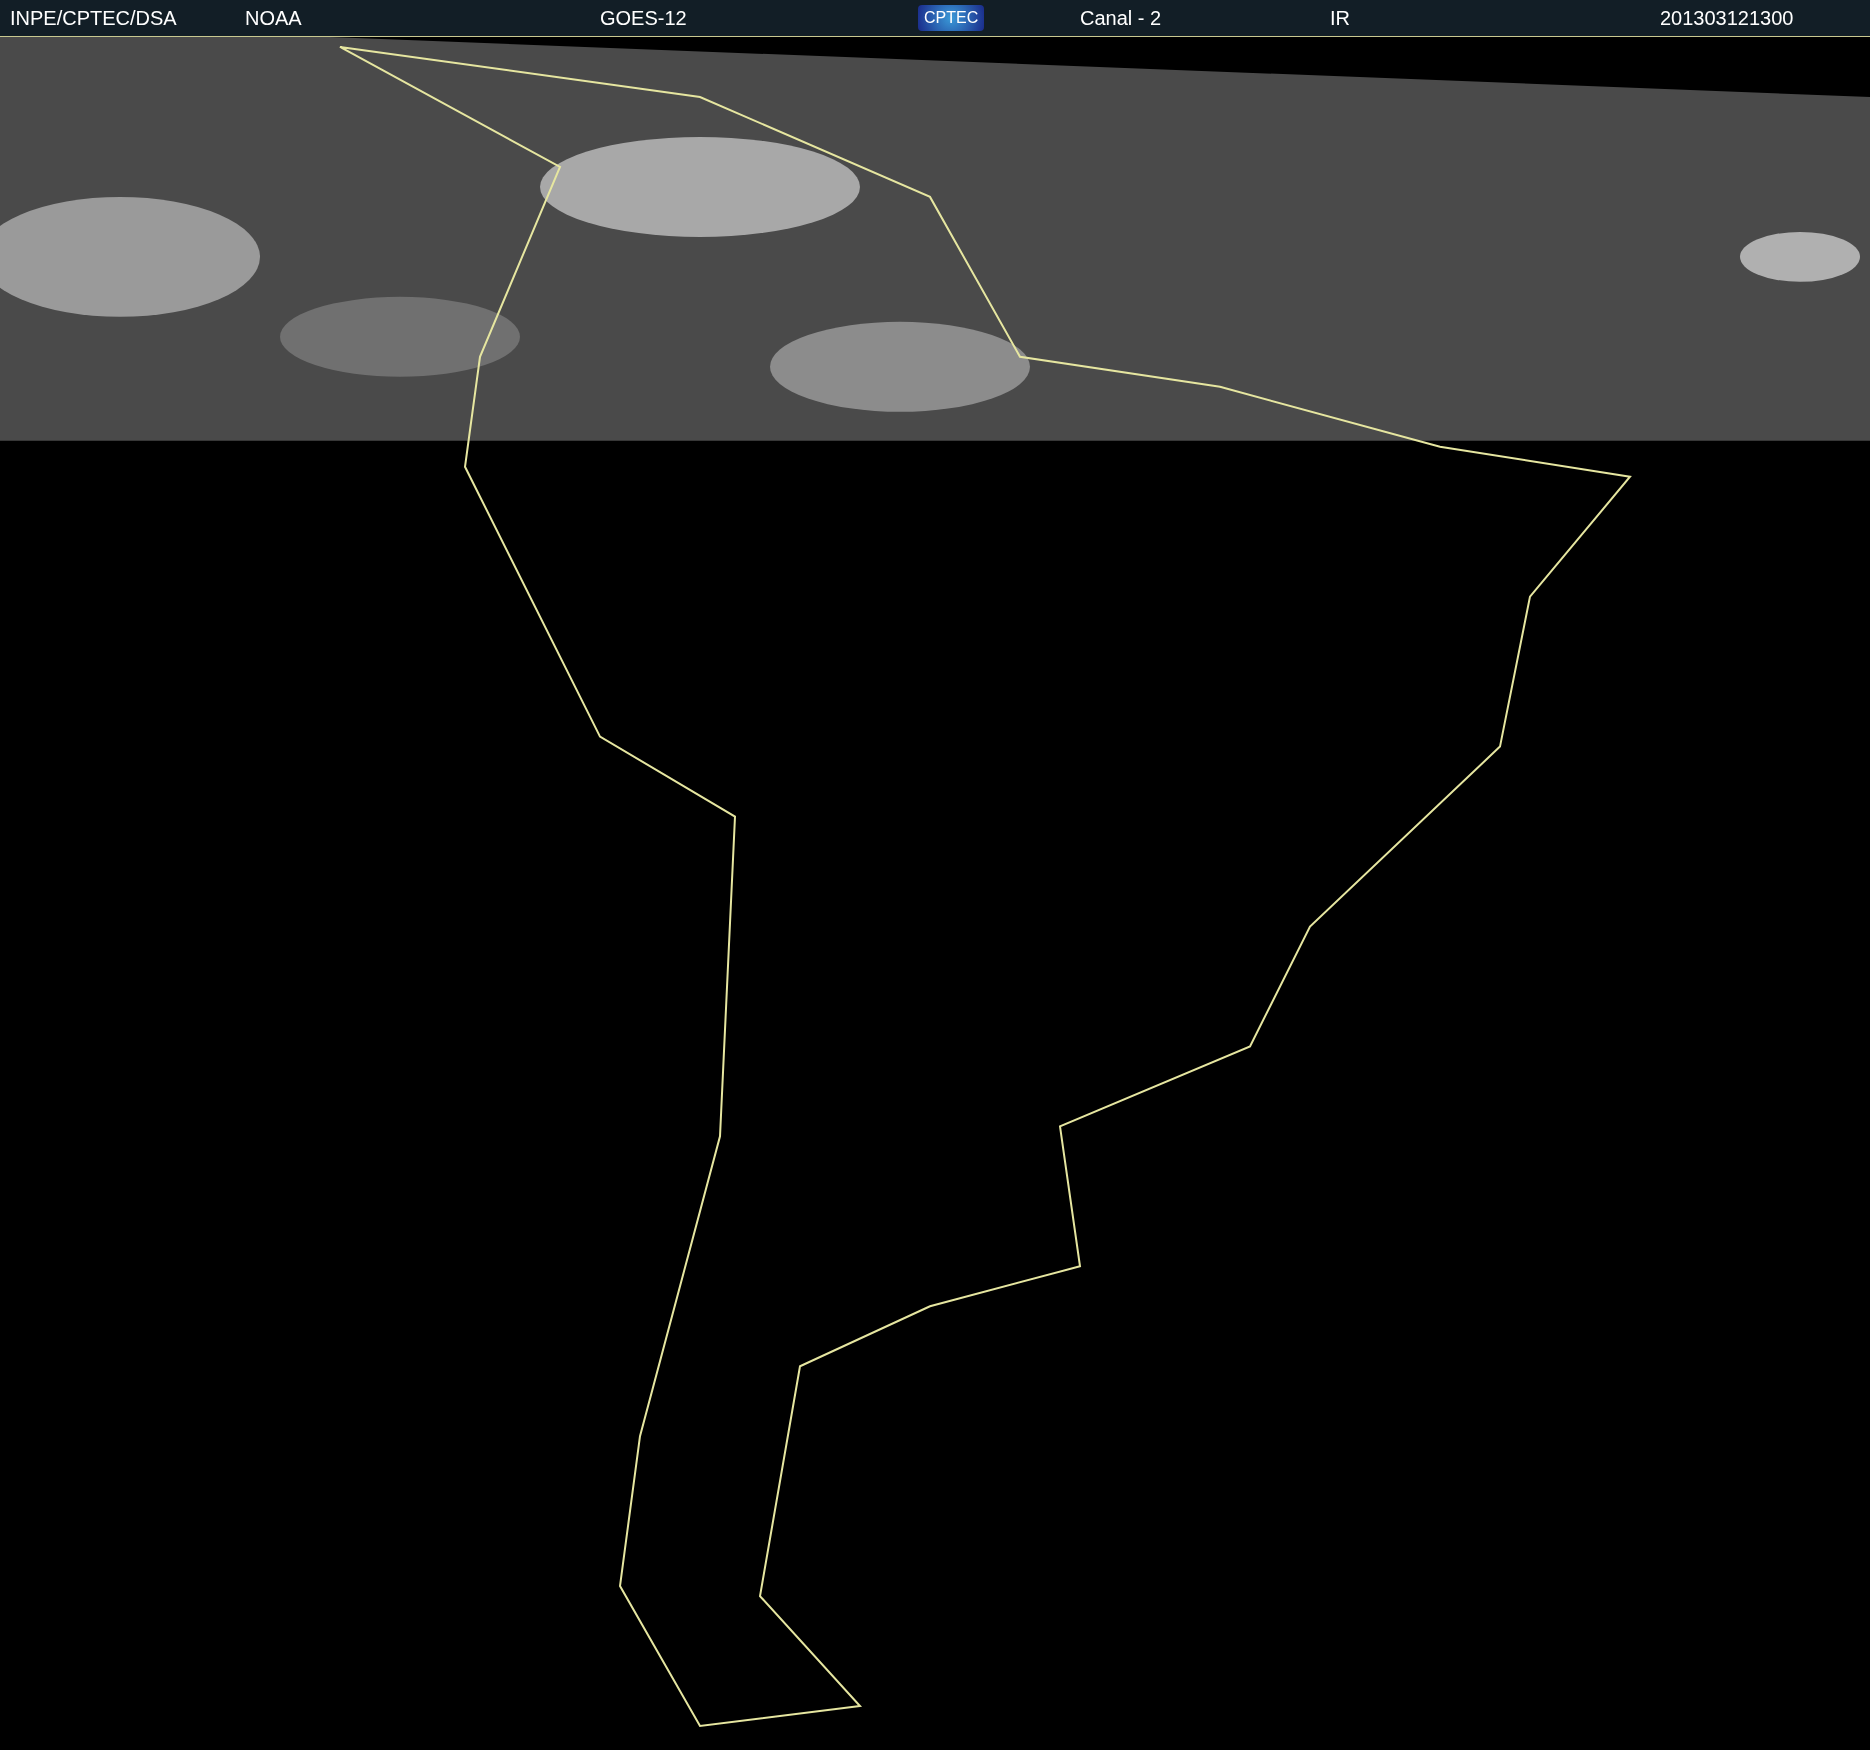  I want to click on header-text: Canal - 2, so click(1121, 18).